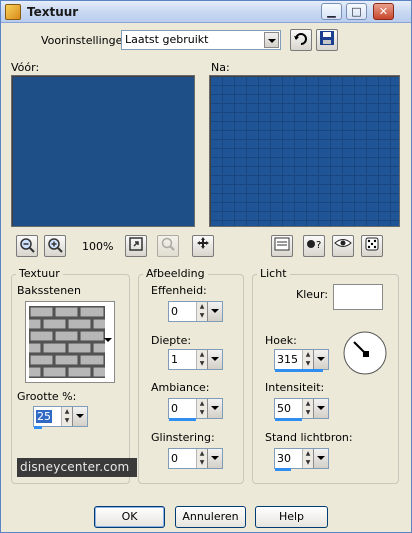  I want to click on help-button: Help, so click(291, 517).